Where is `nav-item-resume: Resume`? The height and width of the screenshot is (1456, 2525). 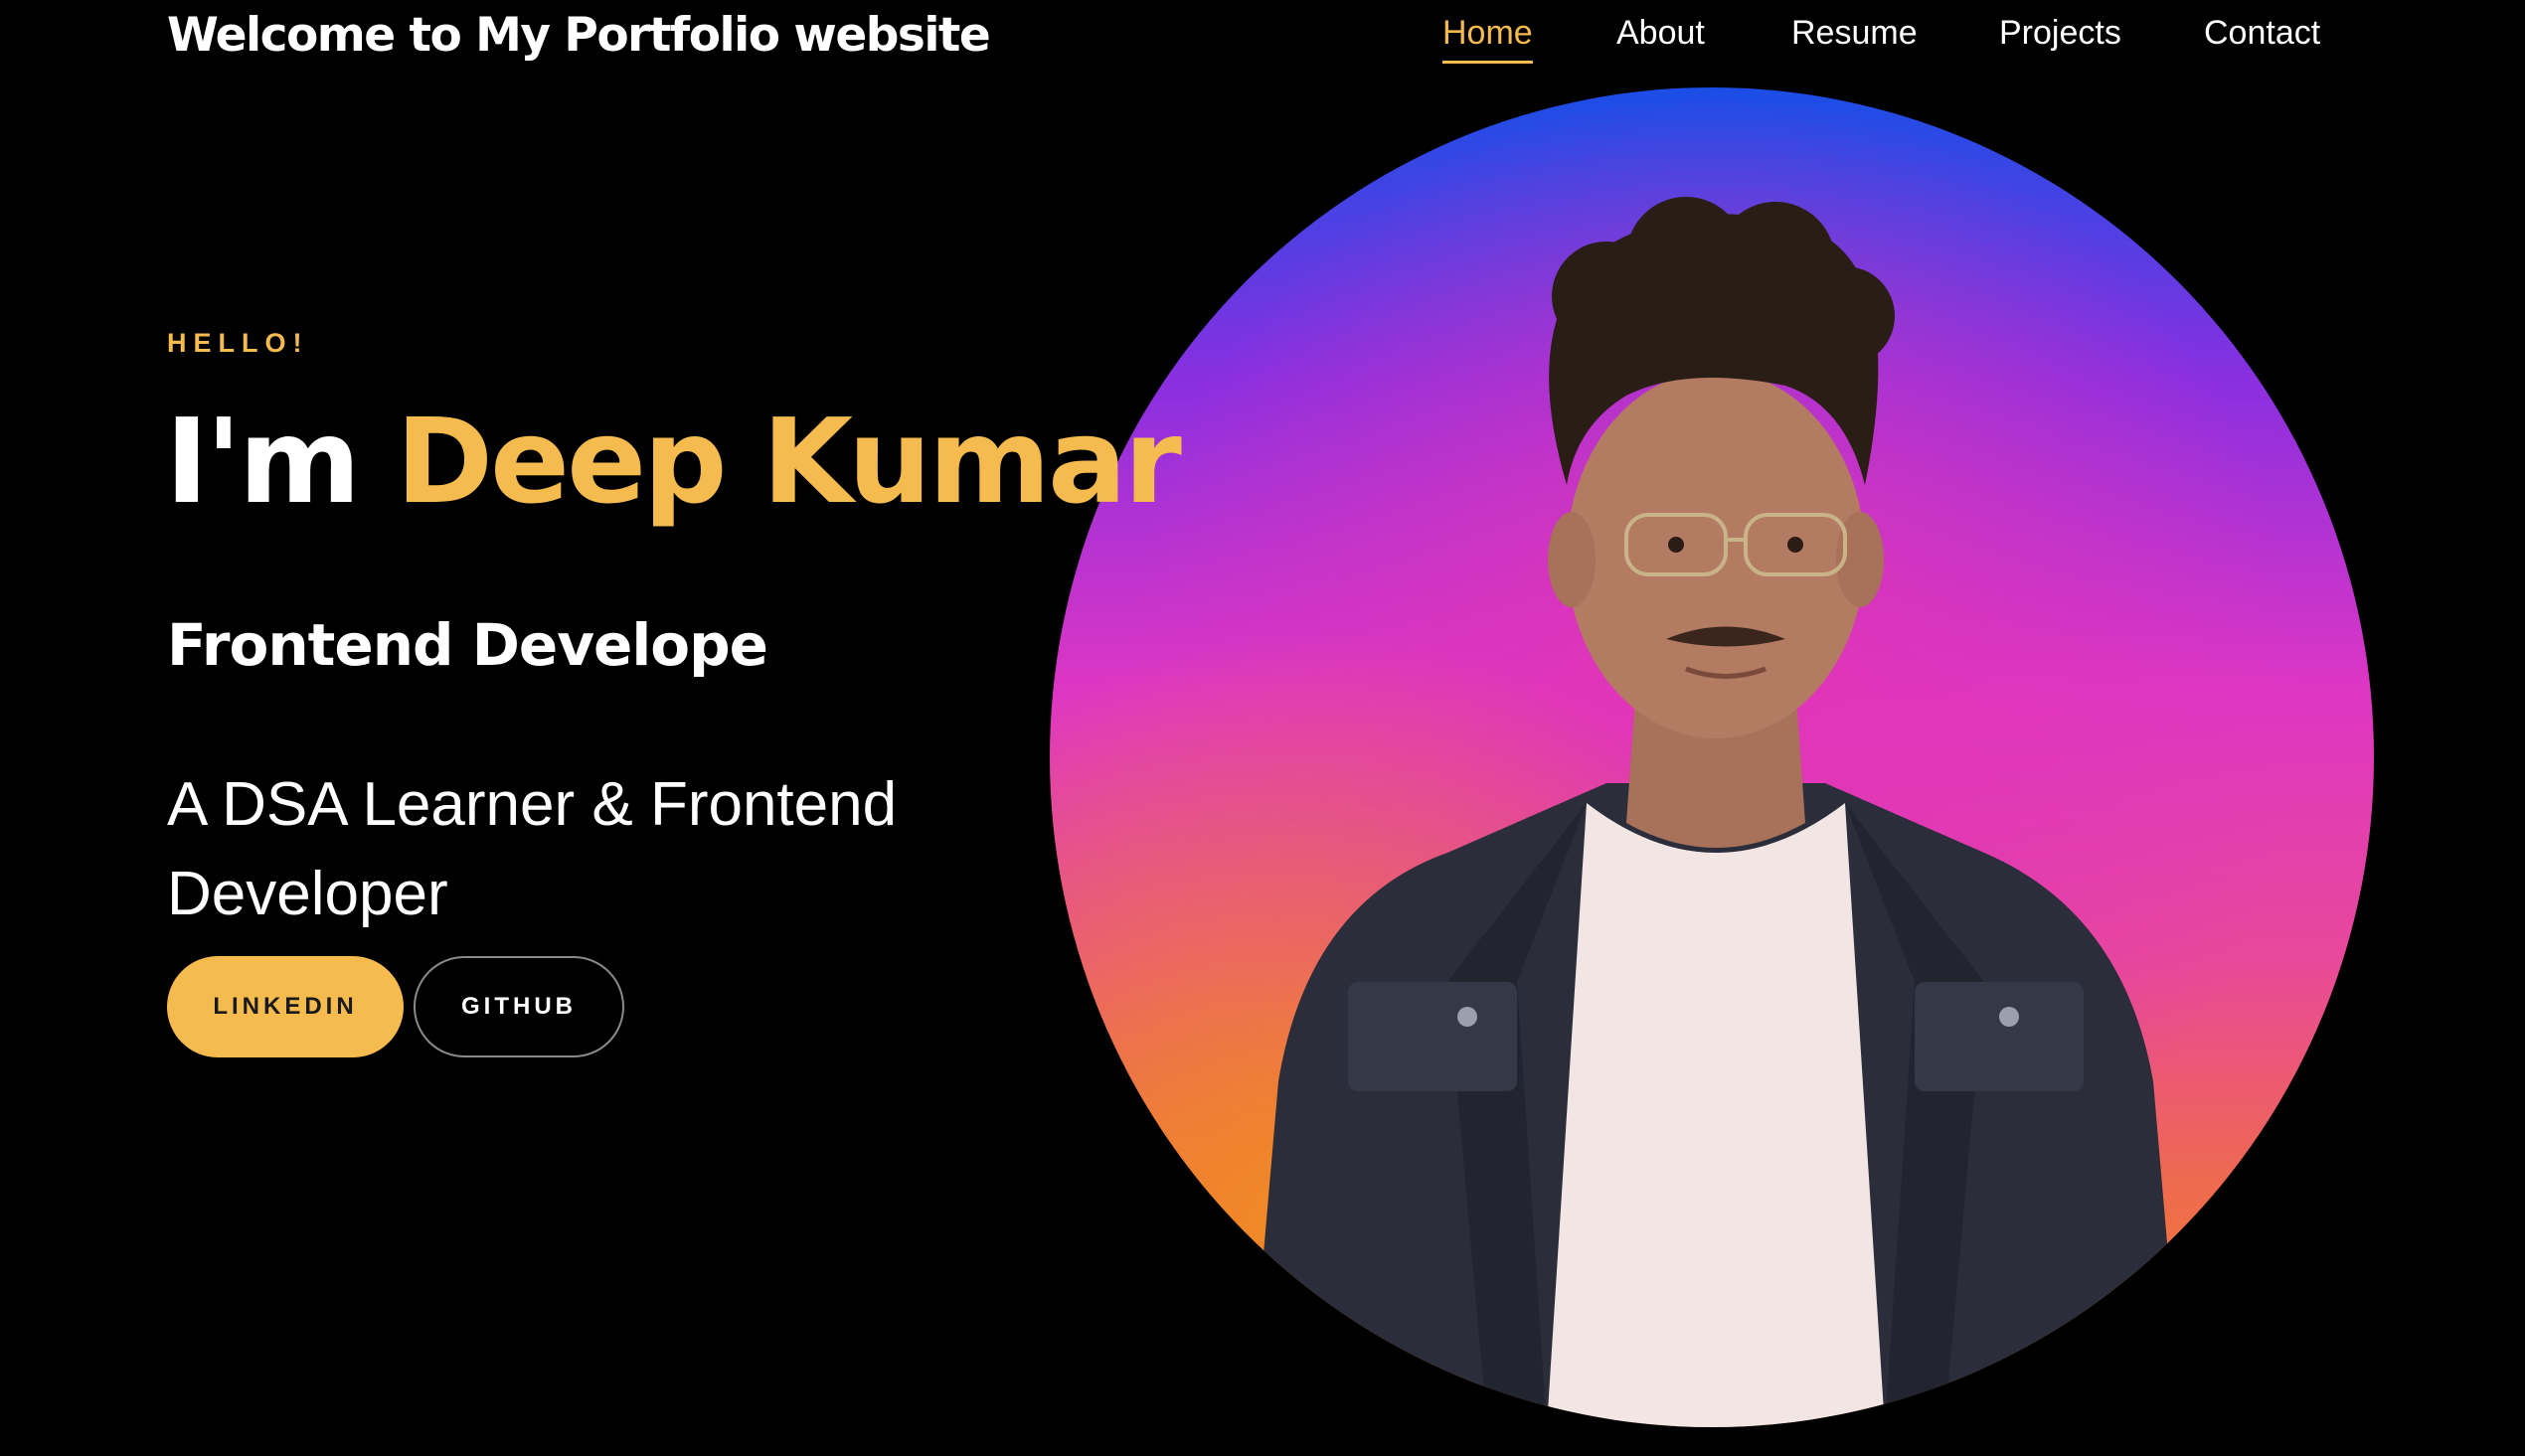
nav-item-resume: Resume is located at coordinates (1854, 37).